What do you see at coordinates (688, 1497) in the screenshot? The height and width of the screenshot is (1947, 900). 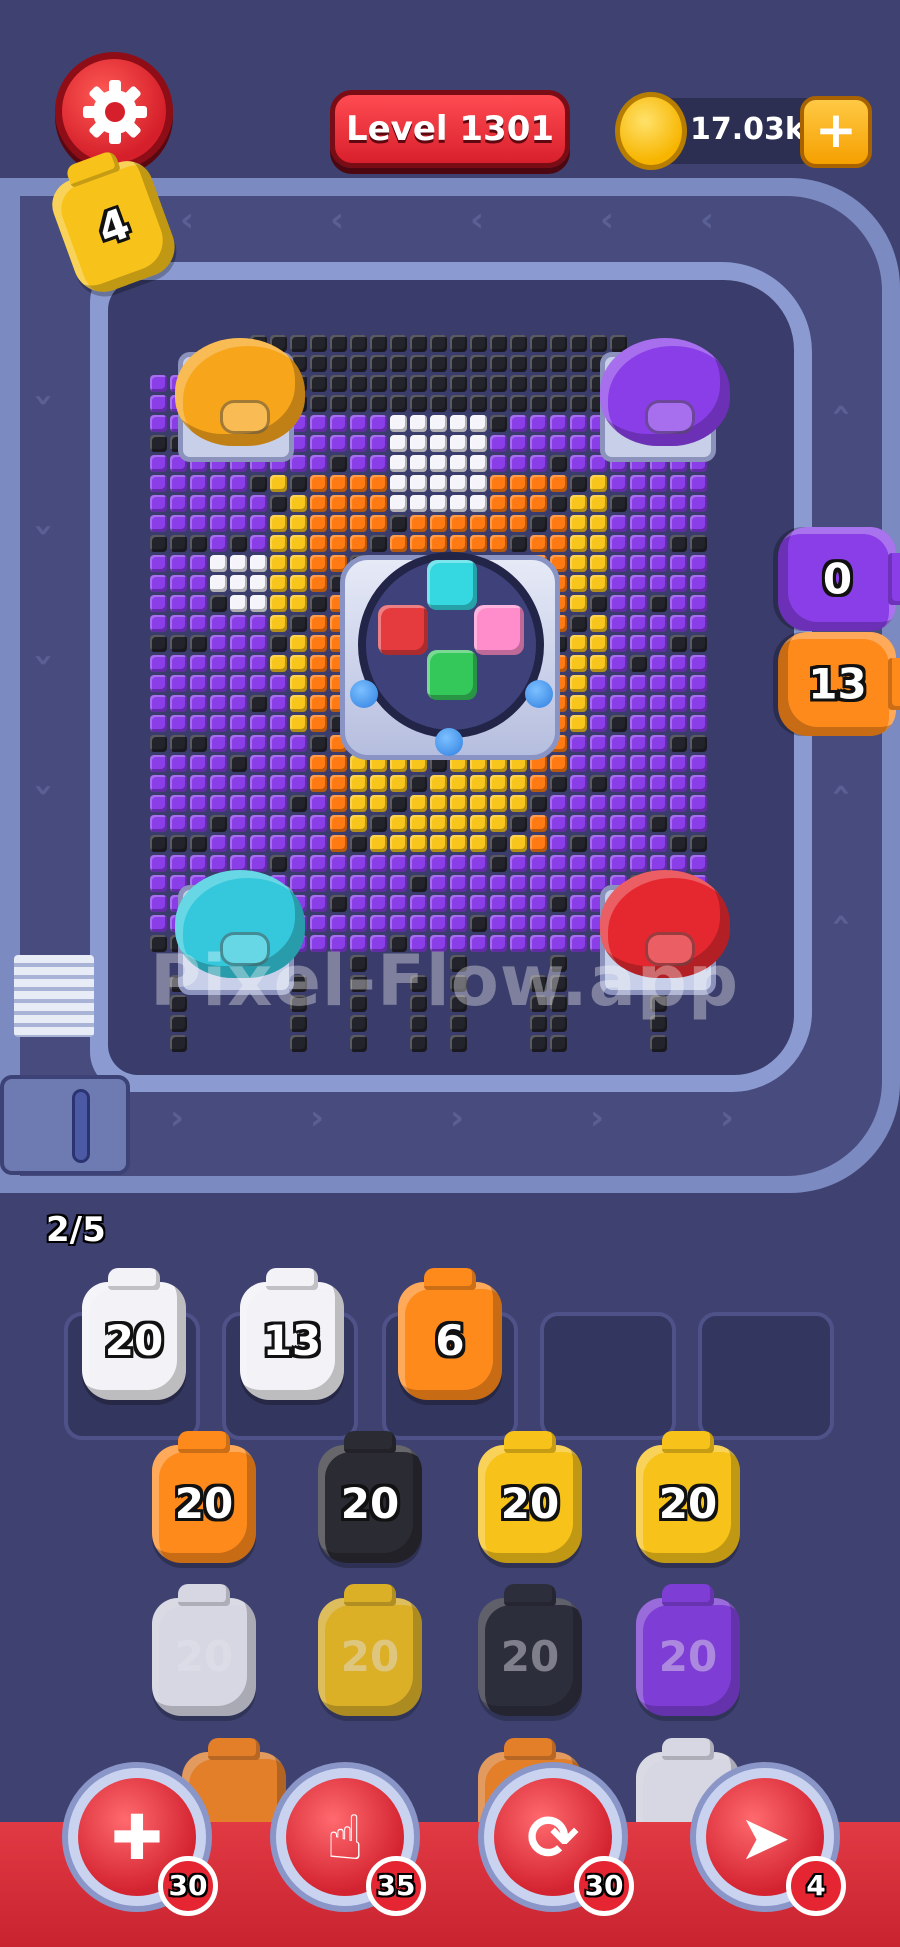 I see `pig-row1-col4: 20` at bounding box center [688, 1497].